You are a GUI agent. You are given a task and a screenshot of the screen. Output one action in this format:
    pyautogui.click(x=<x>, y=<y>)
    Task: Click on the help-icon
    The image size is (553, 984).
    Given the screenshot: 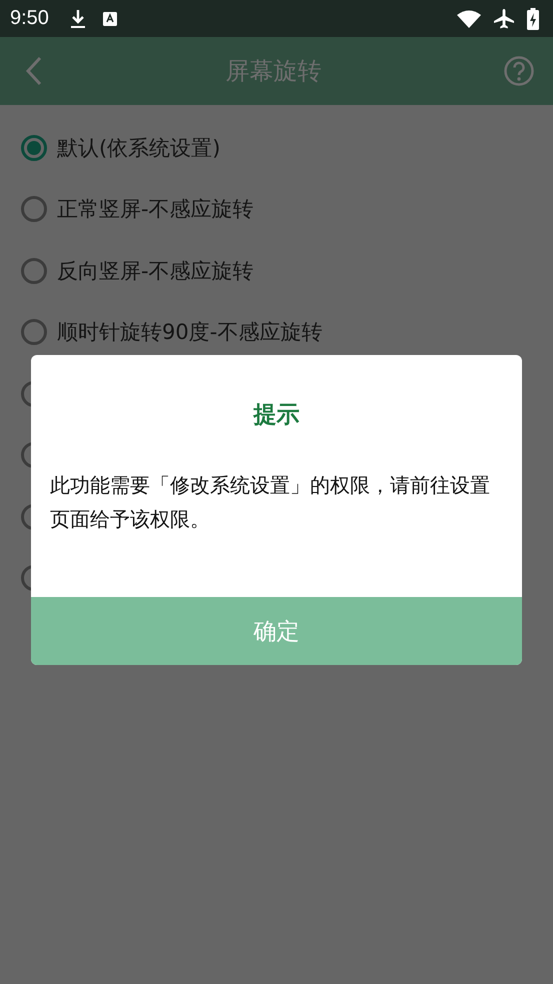 What is the action you would take?
    pyautogui.click(x=519, y=71)
    